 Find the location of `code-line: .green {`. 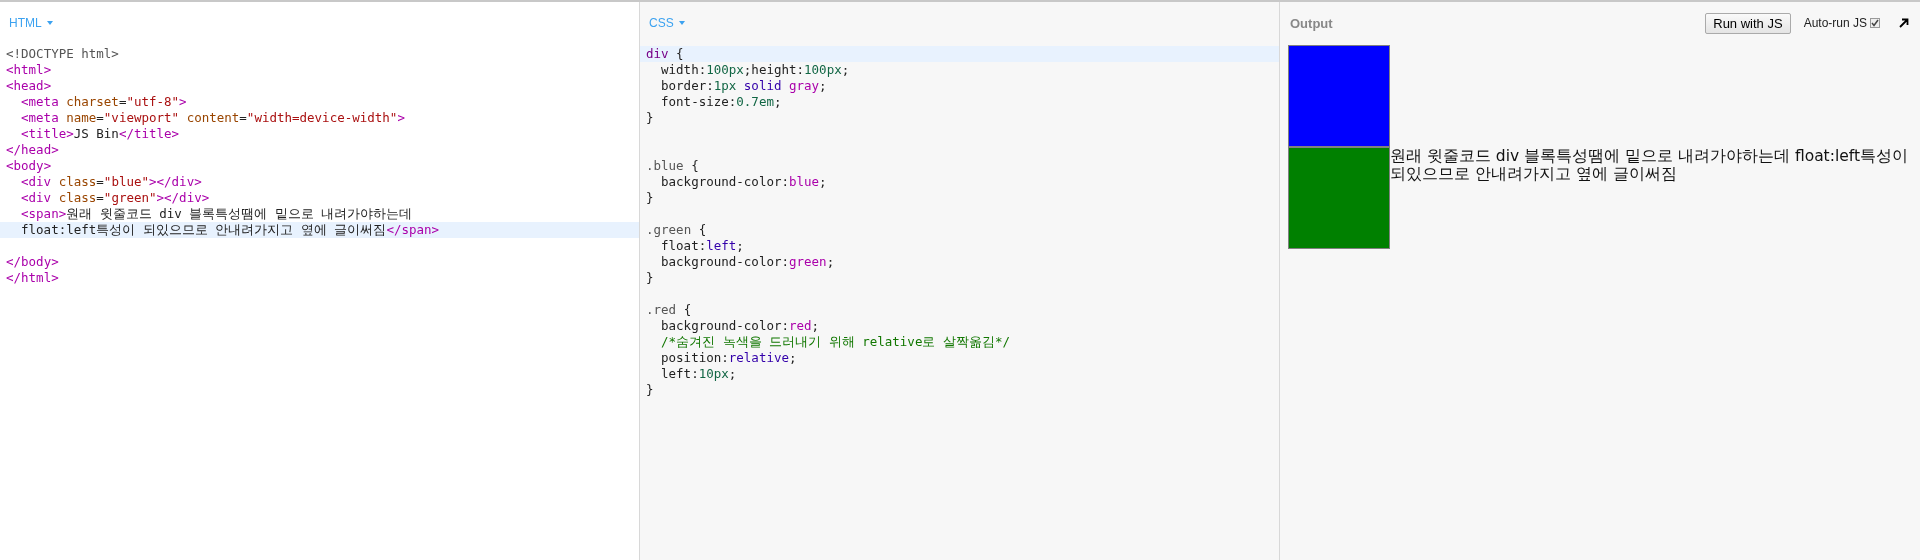

code-line: .green { is located at coordinates (676, 230).